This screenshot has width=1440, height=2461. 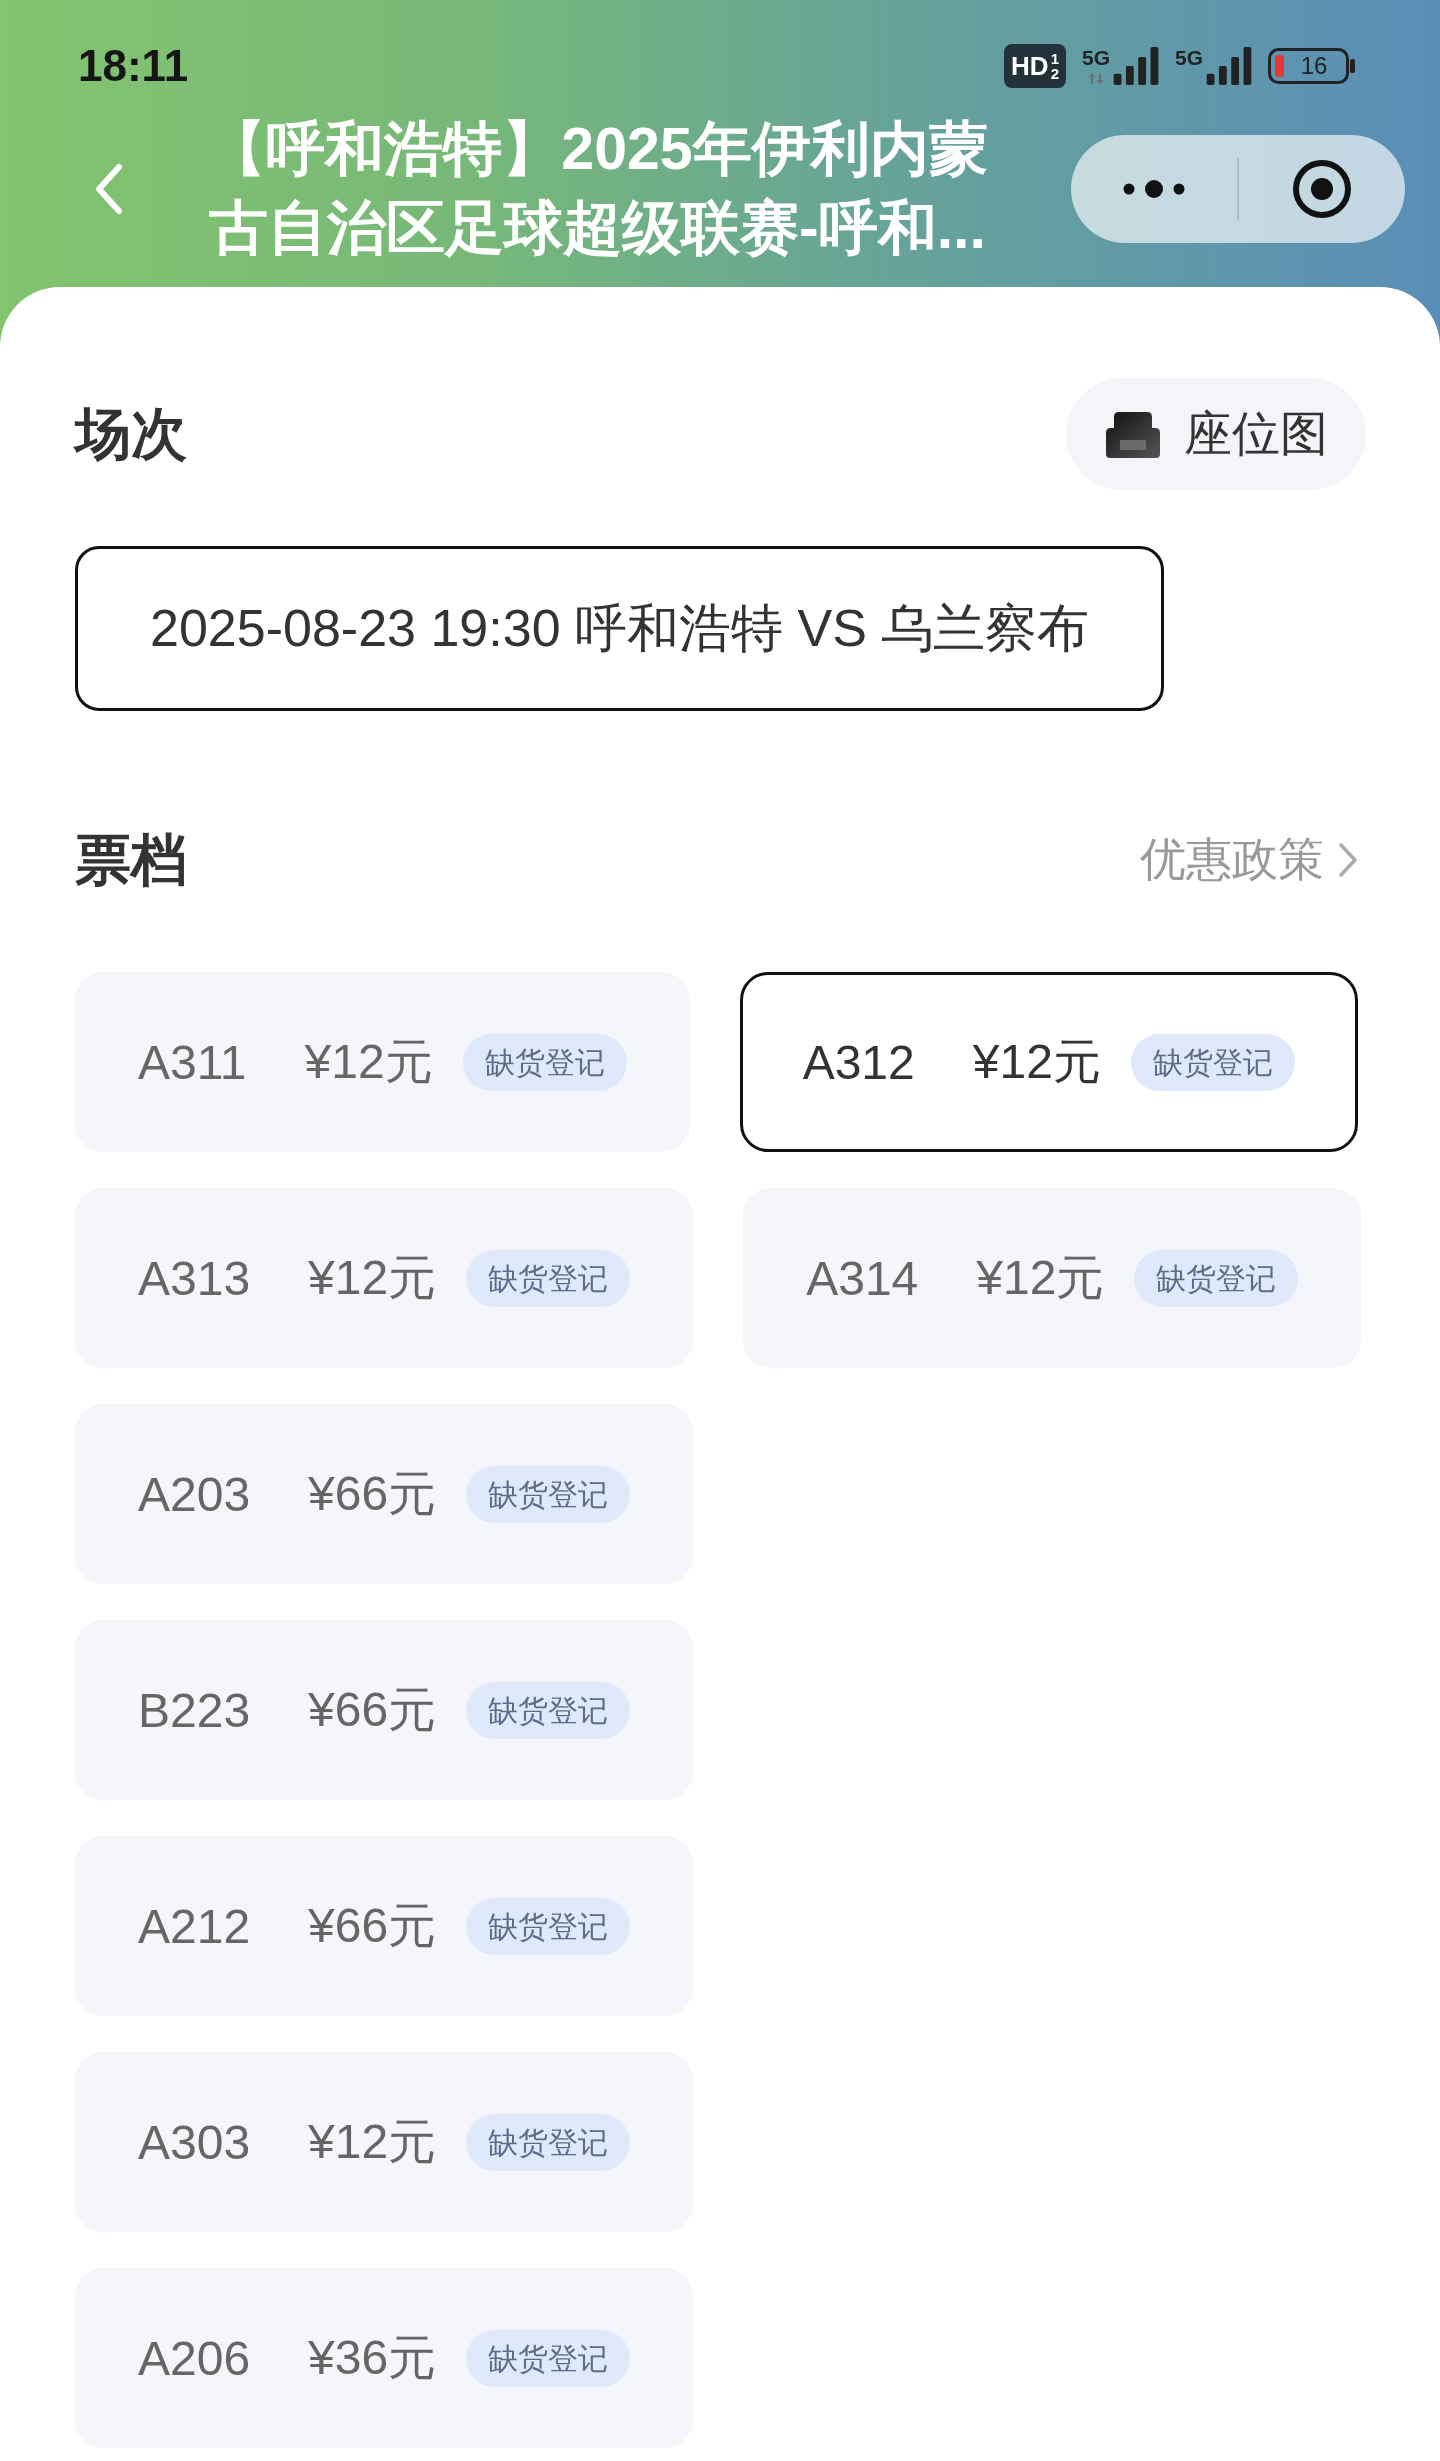 What do you see at coordinates (372, 2358) in the screenshot?
I see `ticket-price: ¥36元` at bounding box center [372, 2358].